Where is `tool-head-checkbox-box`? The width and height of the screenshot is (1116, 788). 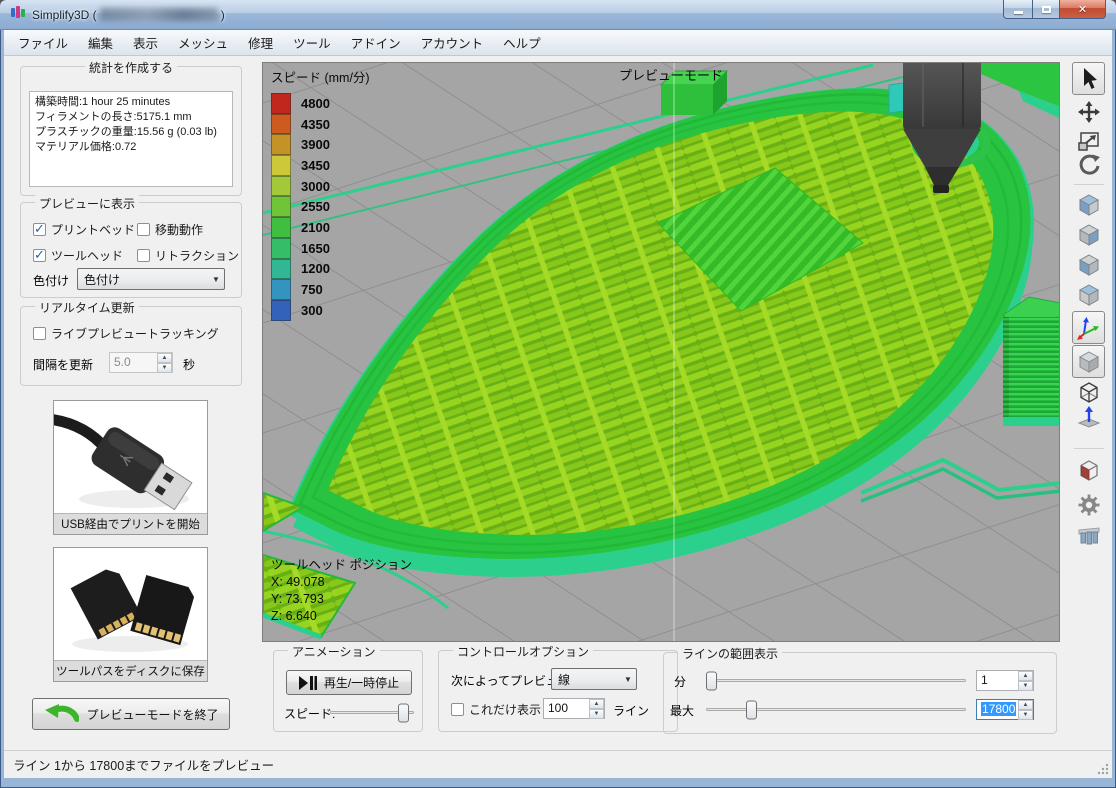 tool-head-checkbox-box is located at coordinates (39, 255).